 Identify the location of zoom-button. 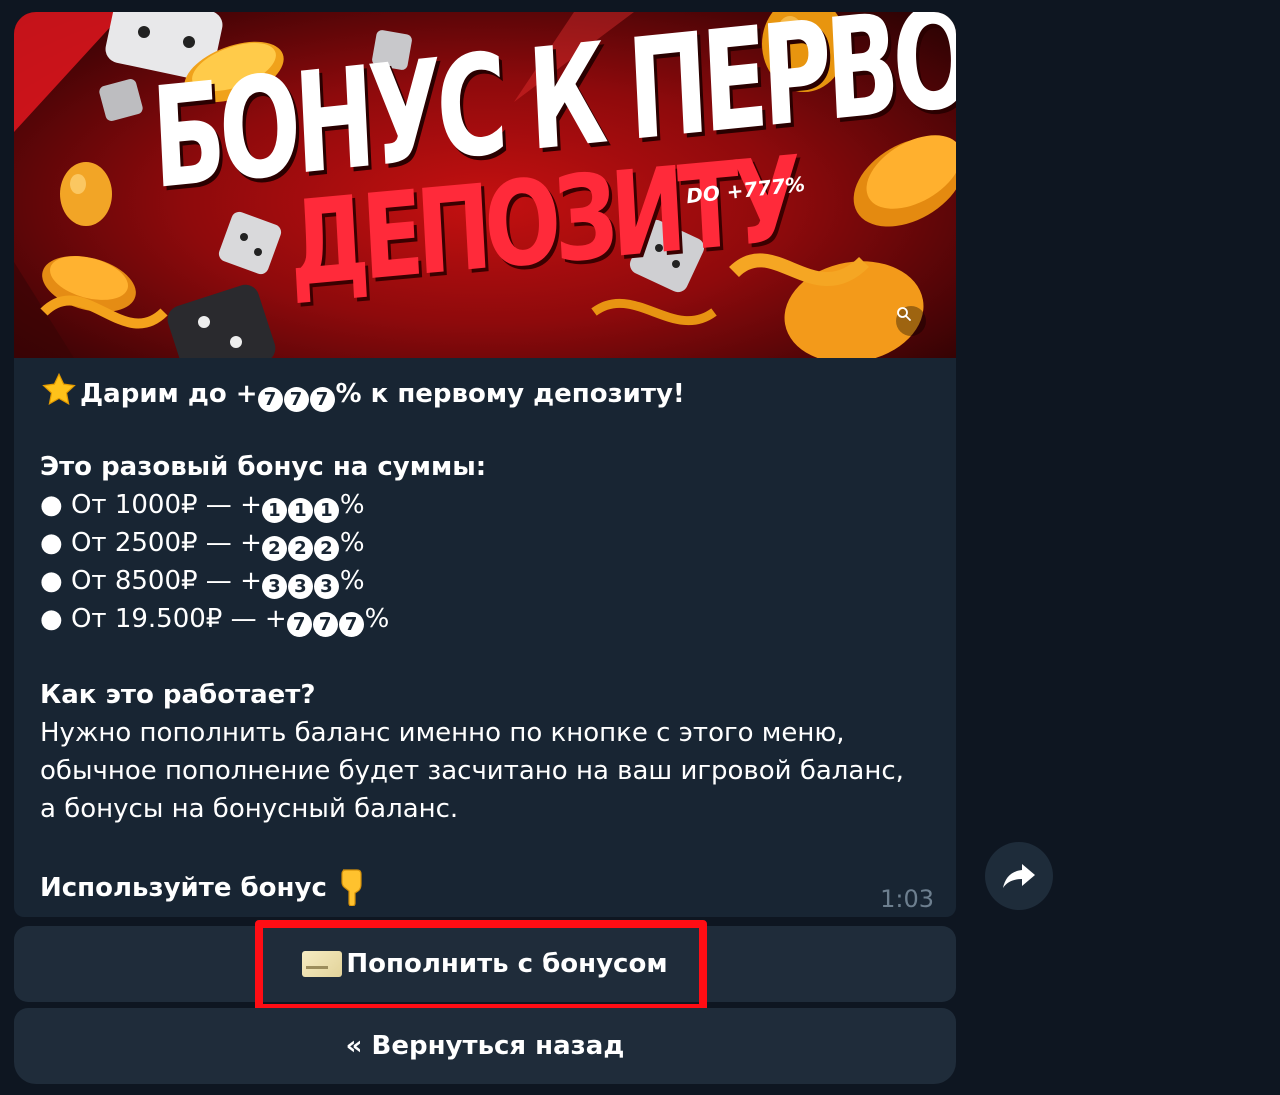
(911, 321).